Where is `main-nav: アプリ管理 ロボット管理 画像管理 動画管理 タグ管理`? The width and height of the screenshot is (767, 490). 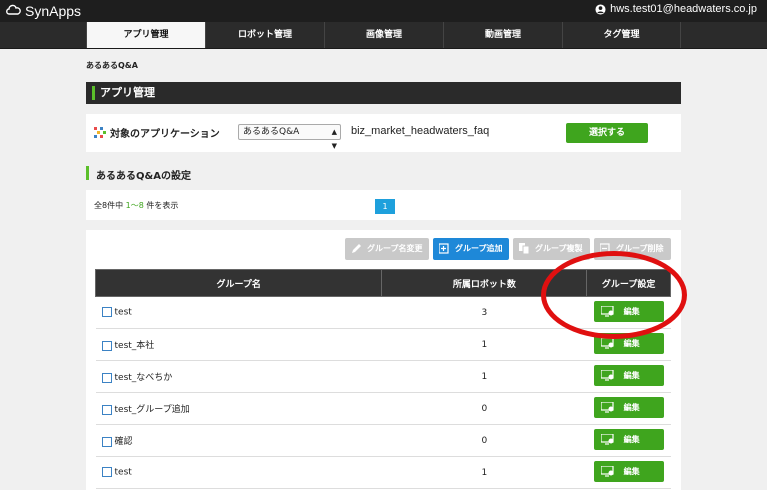 main-nav: アプリ管理 ロボット管理 画像管理 動画管理 タグ管理 is located at coordinates (383, 35).